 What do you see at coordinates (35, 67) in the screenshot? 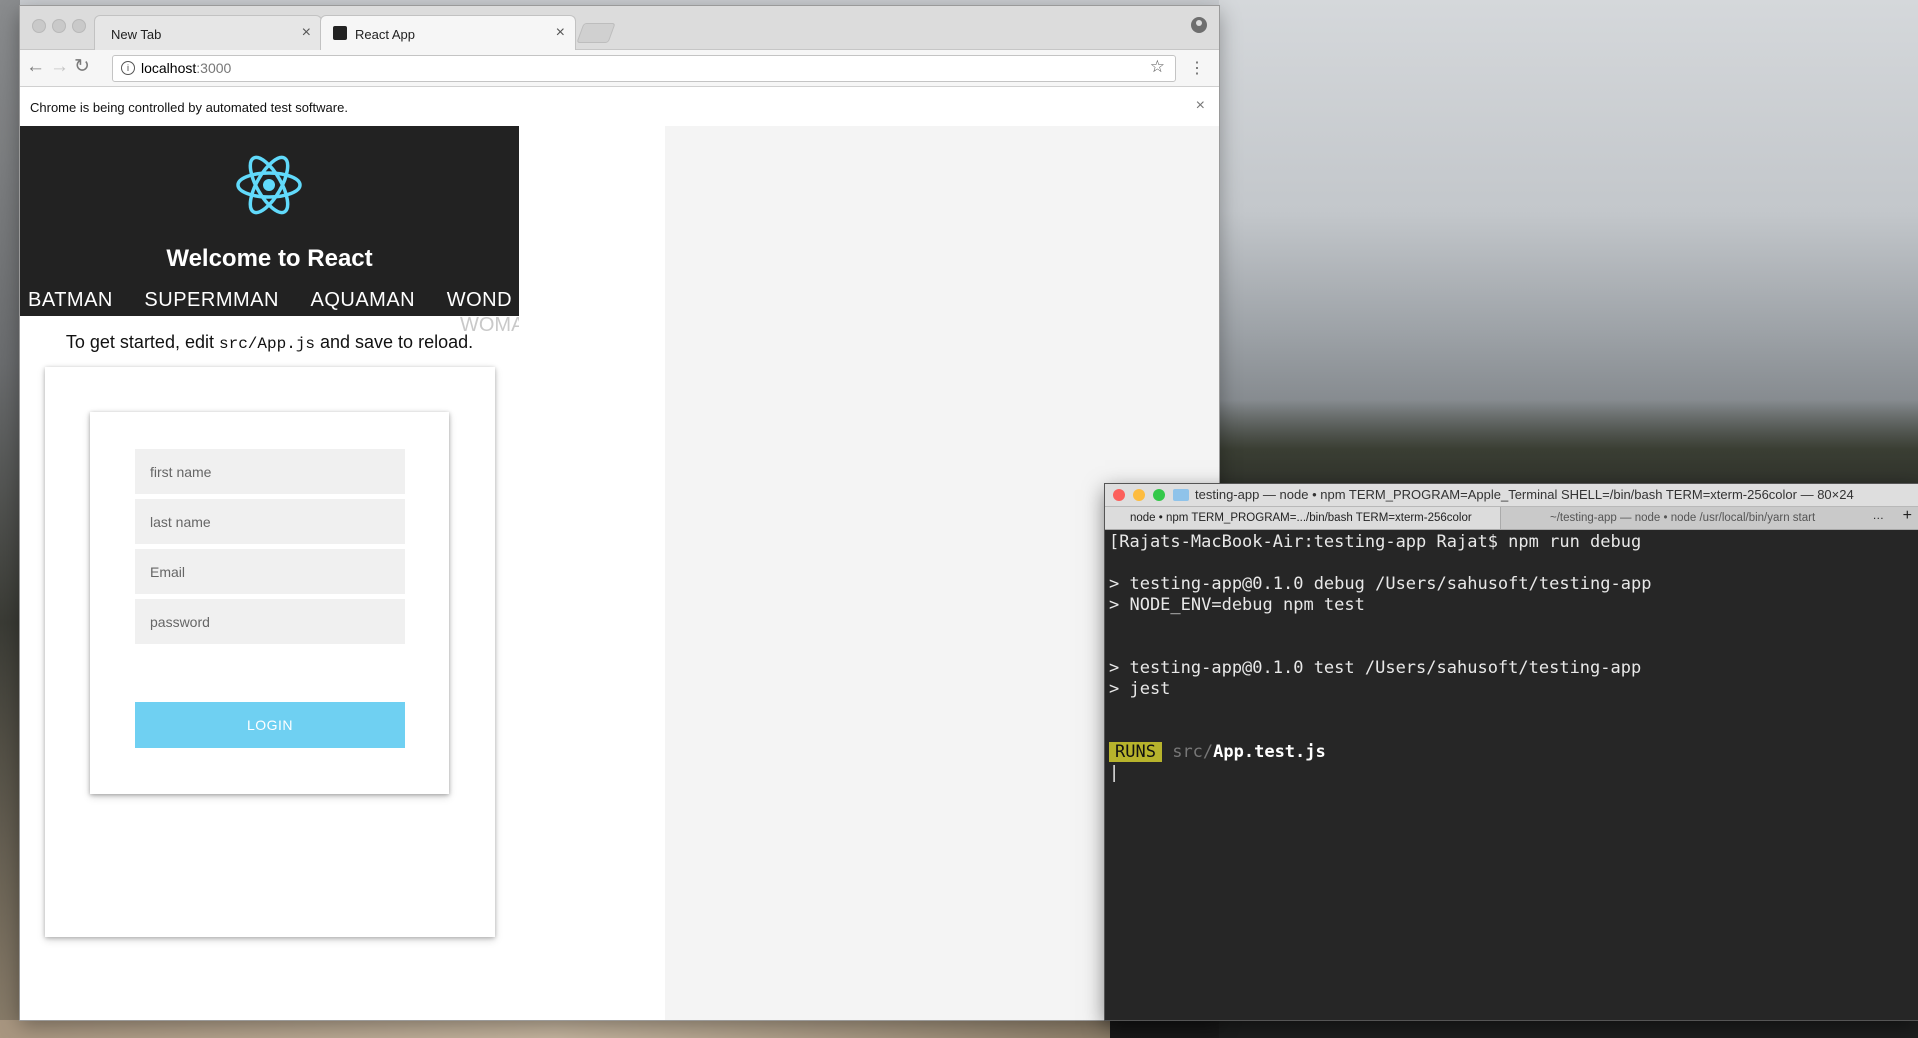
I see `back-arrow-icon: ←` at bounding box center [35, 67].